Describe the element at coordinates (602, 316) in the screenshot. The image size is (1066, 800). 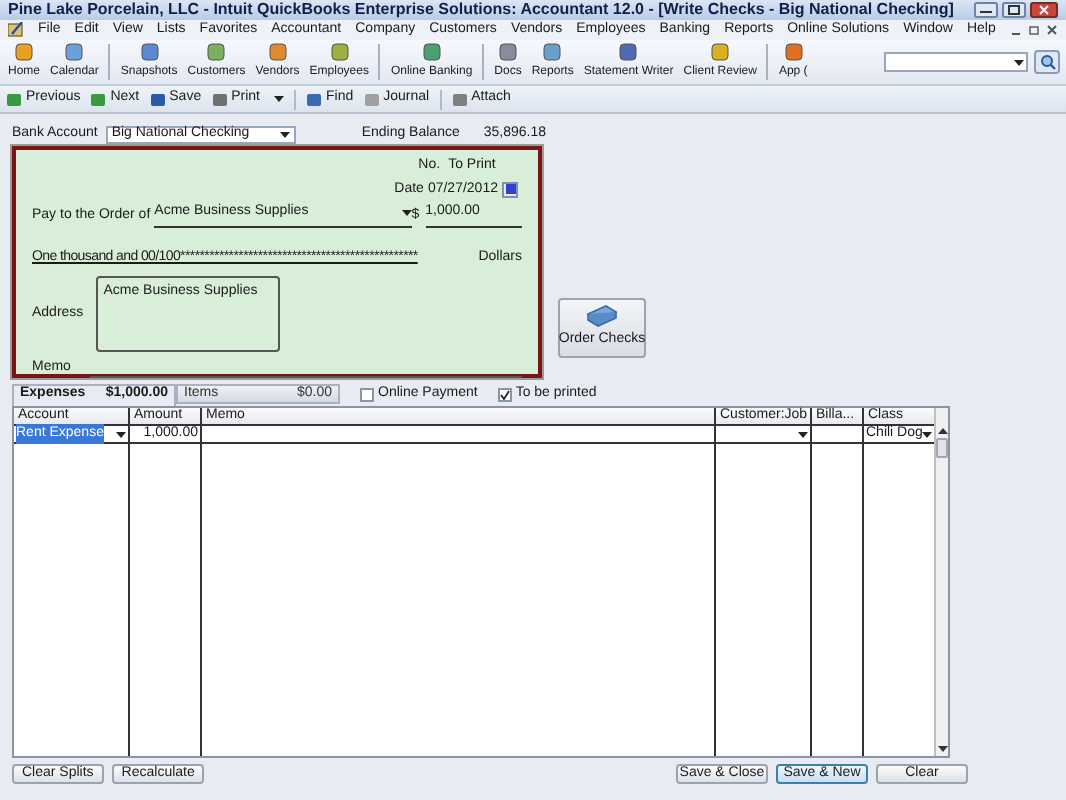
I see `checkbook-icon` at that location.